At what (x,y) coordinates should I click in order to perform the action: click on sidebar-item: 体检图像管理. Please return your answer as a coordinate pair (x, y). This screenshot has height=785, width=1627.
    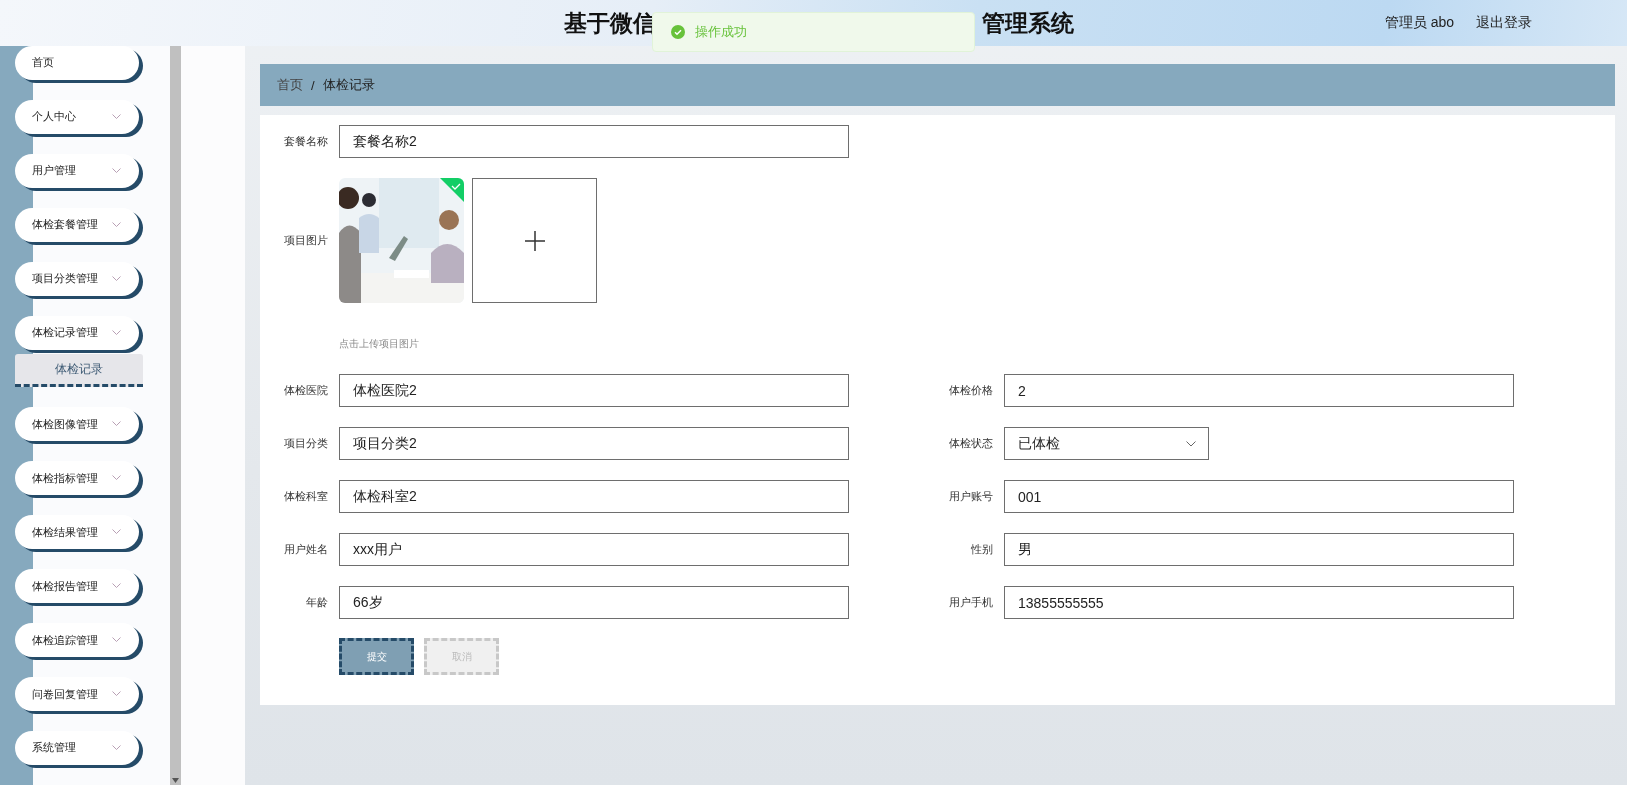
    Looking at the image, I should click on (77, 424).